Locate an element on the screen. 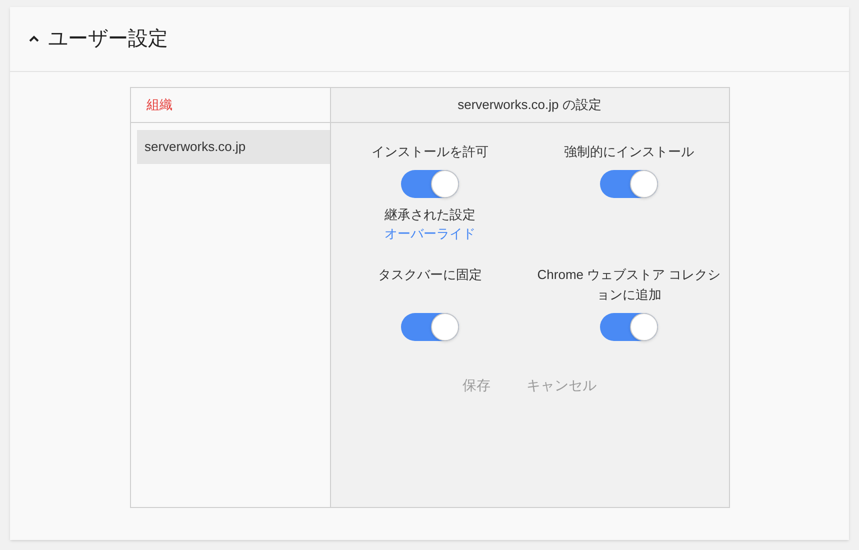 This screenshot has width=859, height=550. setting-label: タスクバーに固定 is located at coordinates (430, 275).